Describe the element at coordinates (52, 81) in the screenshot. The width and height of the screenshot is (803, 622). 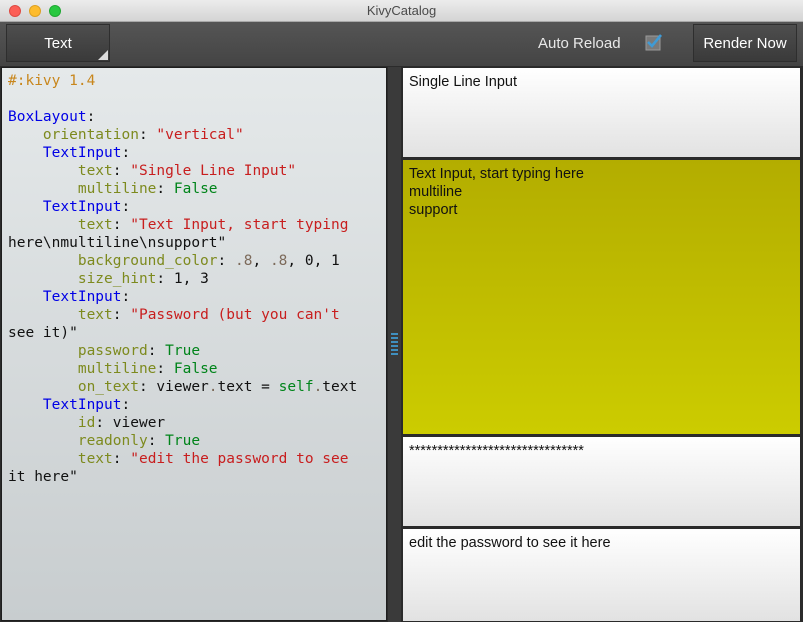
I see `code-token: #:kivy 1.4` at that location.